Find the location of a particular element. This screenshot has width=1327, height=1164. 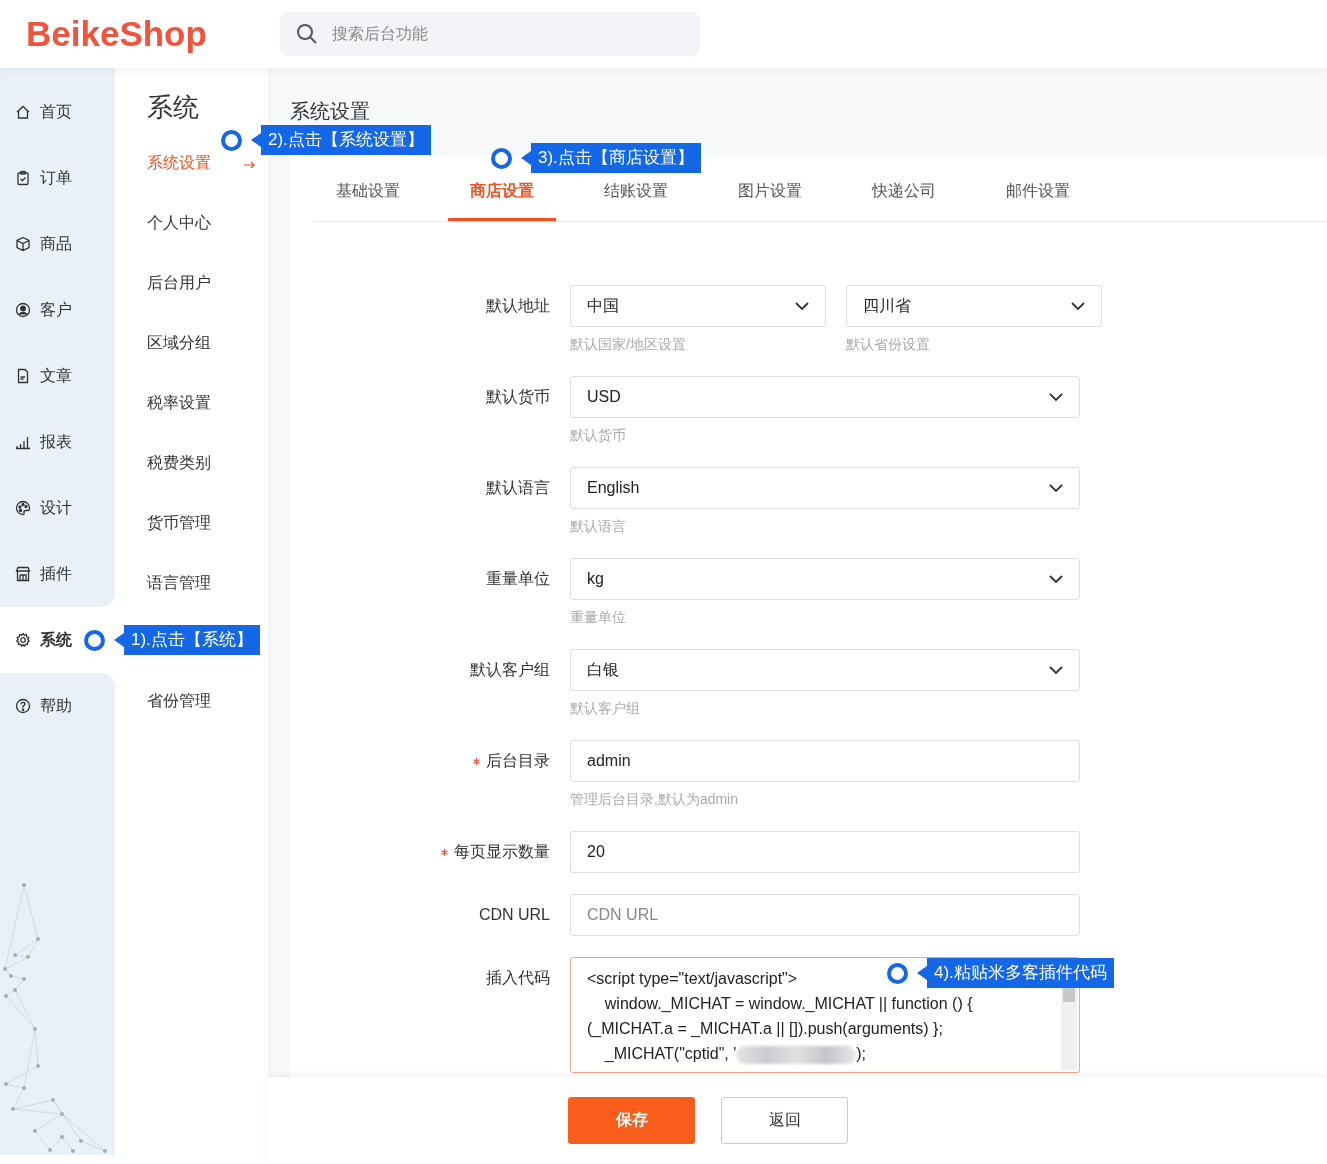

help-text: 默认省份设置 is located at coordinates (888, 344).